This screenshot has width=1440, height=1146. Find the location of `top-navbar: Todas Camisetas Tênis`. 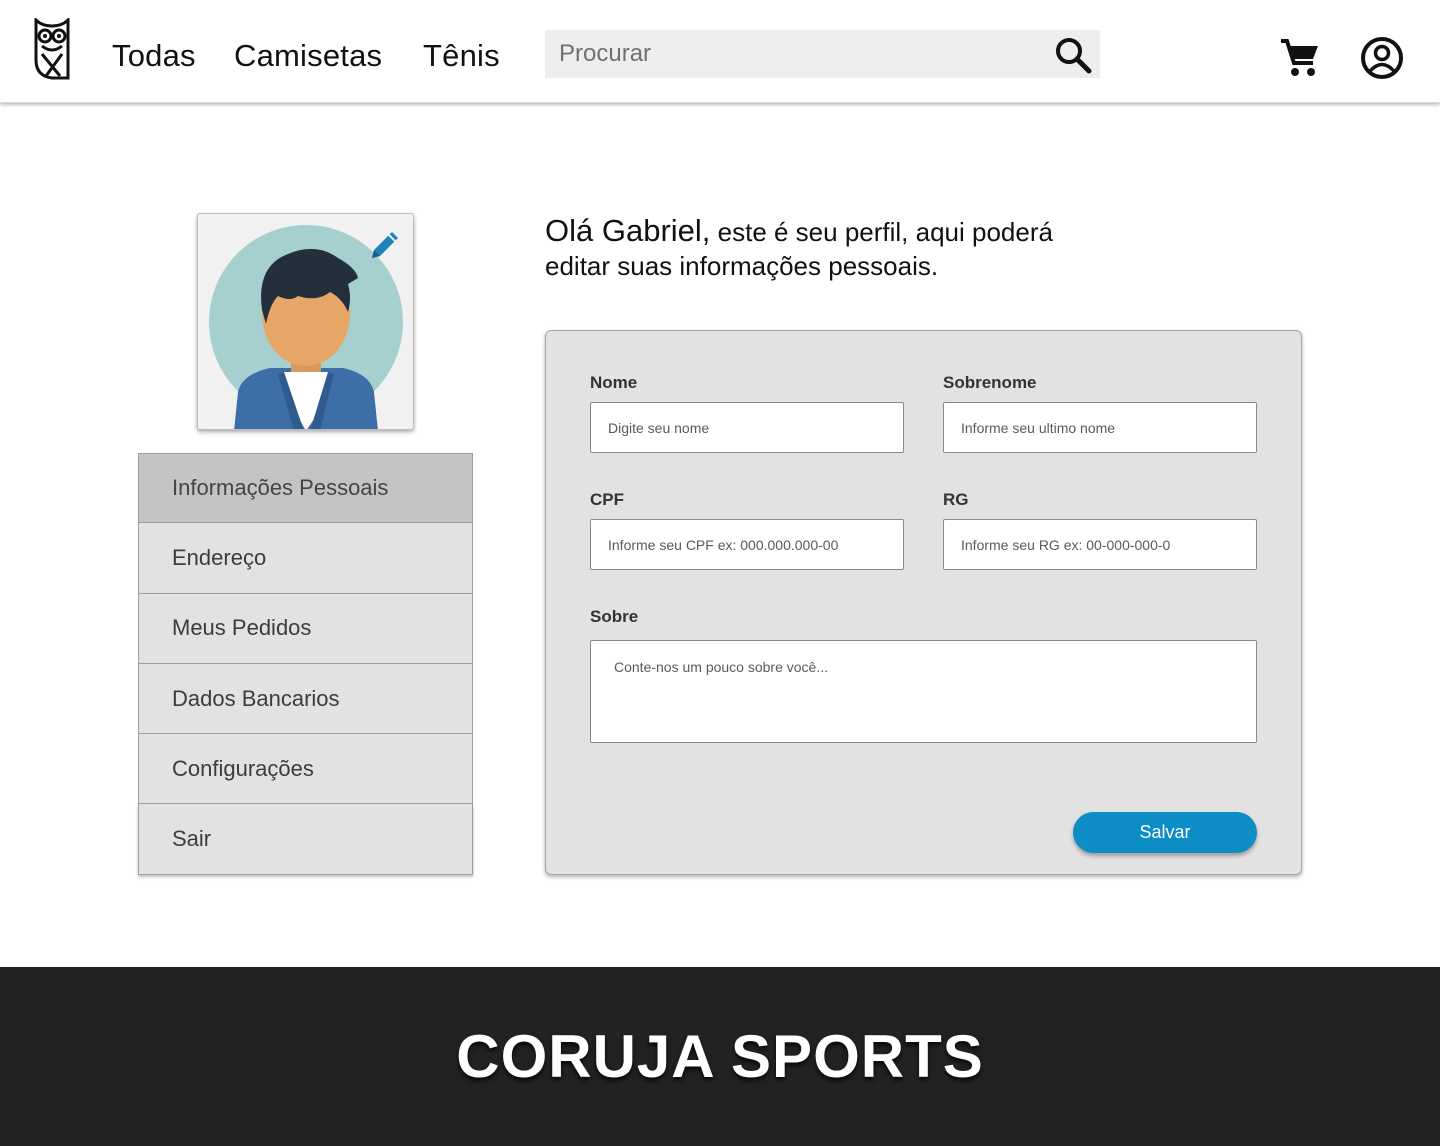

top-navbar: Todas Camisetas Tênis is located at coordinates (720, 51).